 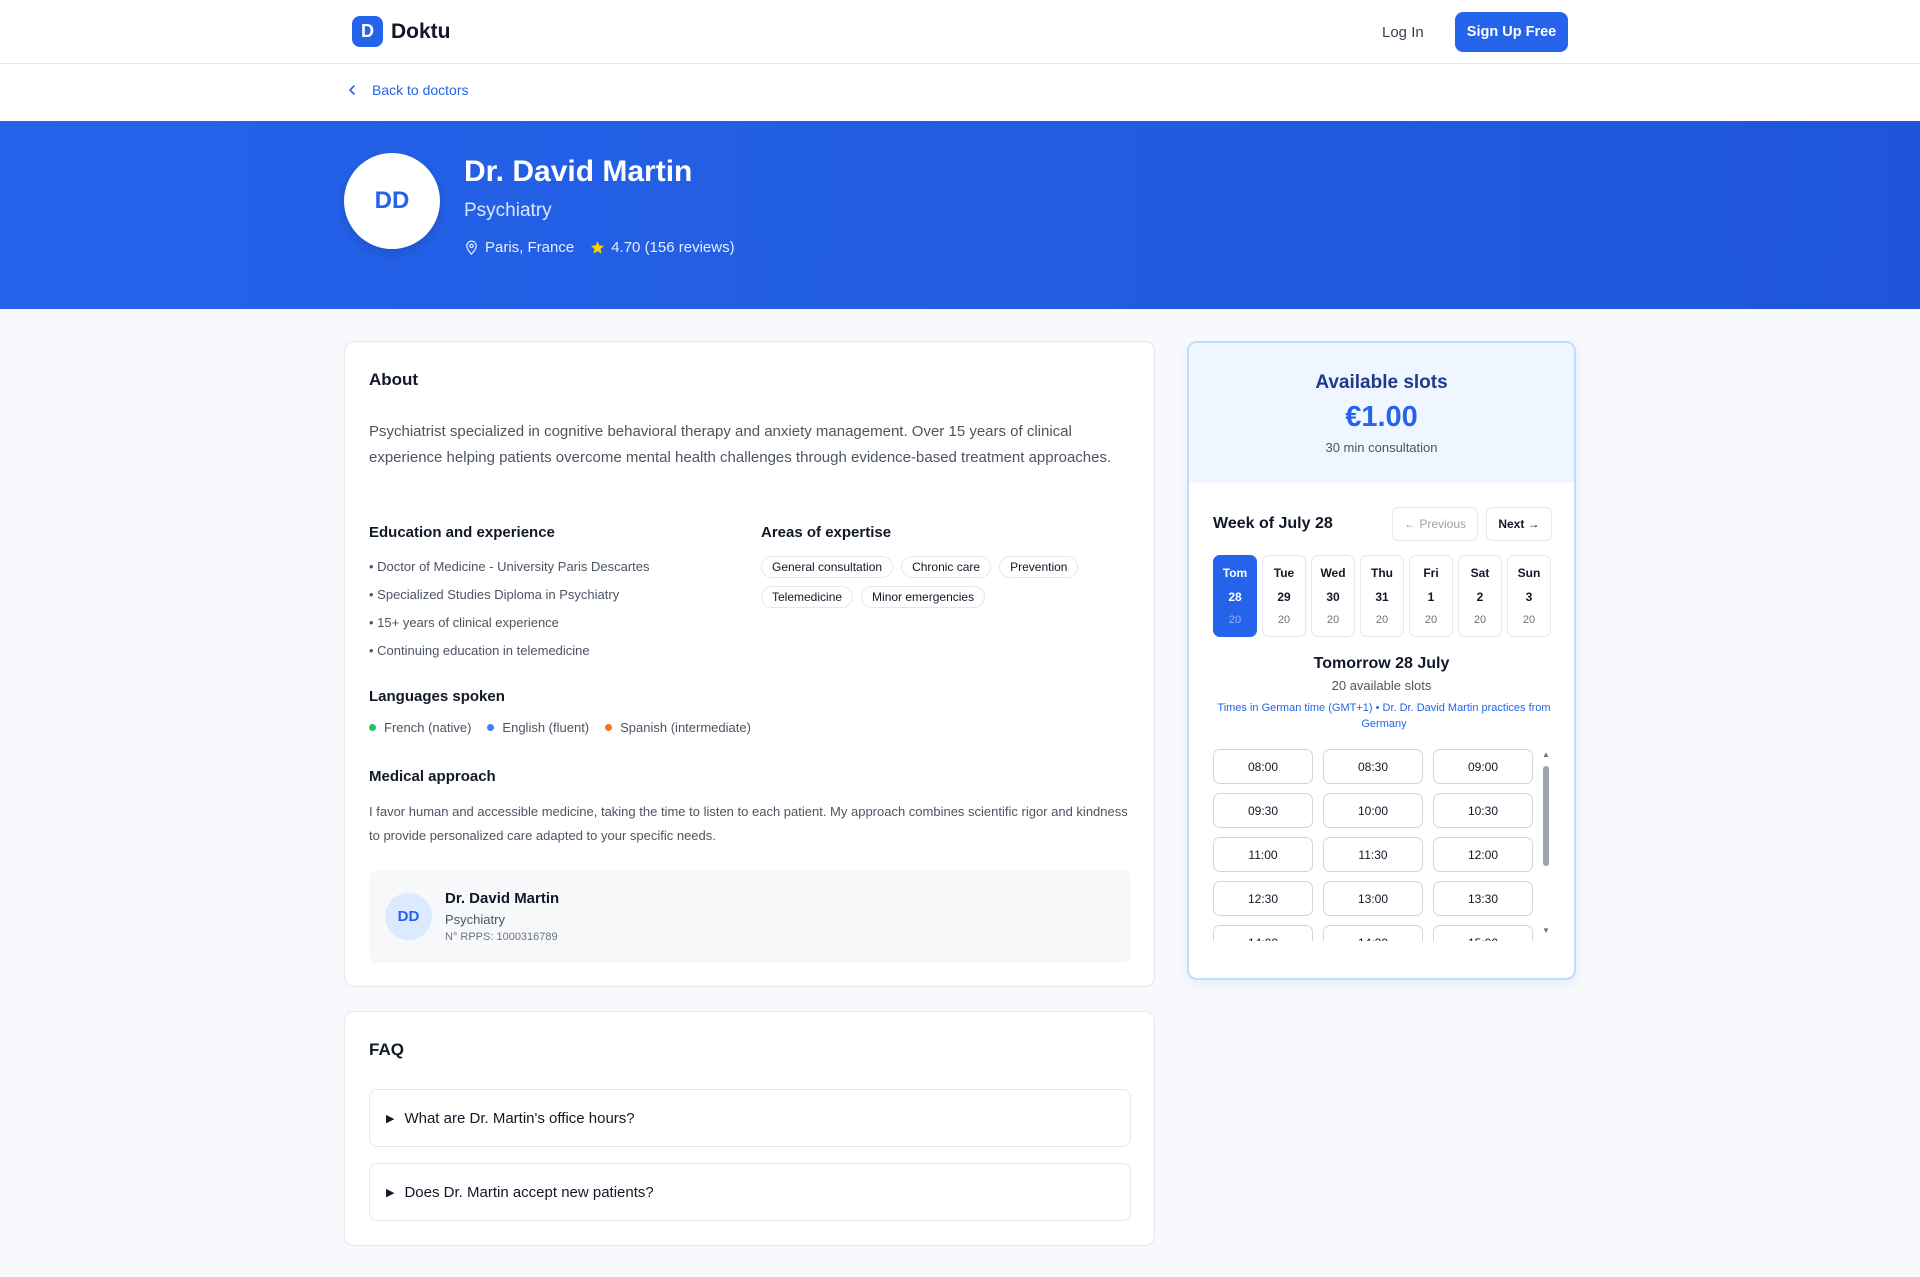 I want to click on time-slot-button: 11:30, so click(x=1373, y=854).